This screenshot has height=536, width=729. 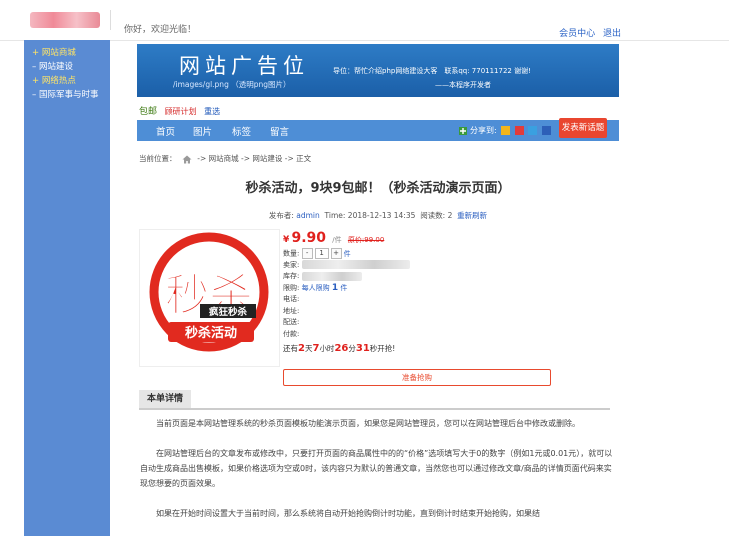 What do you see at coordinates (110, 20) in the screenshot?
I see `divider` at bounding box center [110, 20].